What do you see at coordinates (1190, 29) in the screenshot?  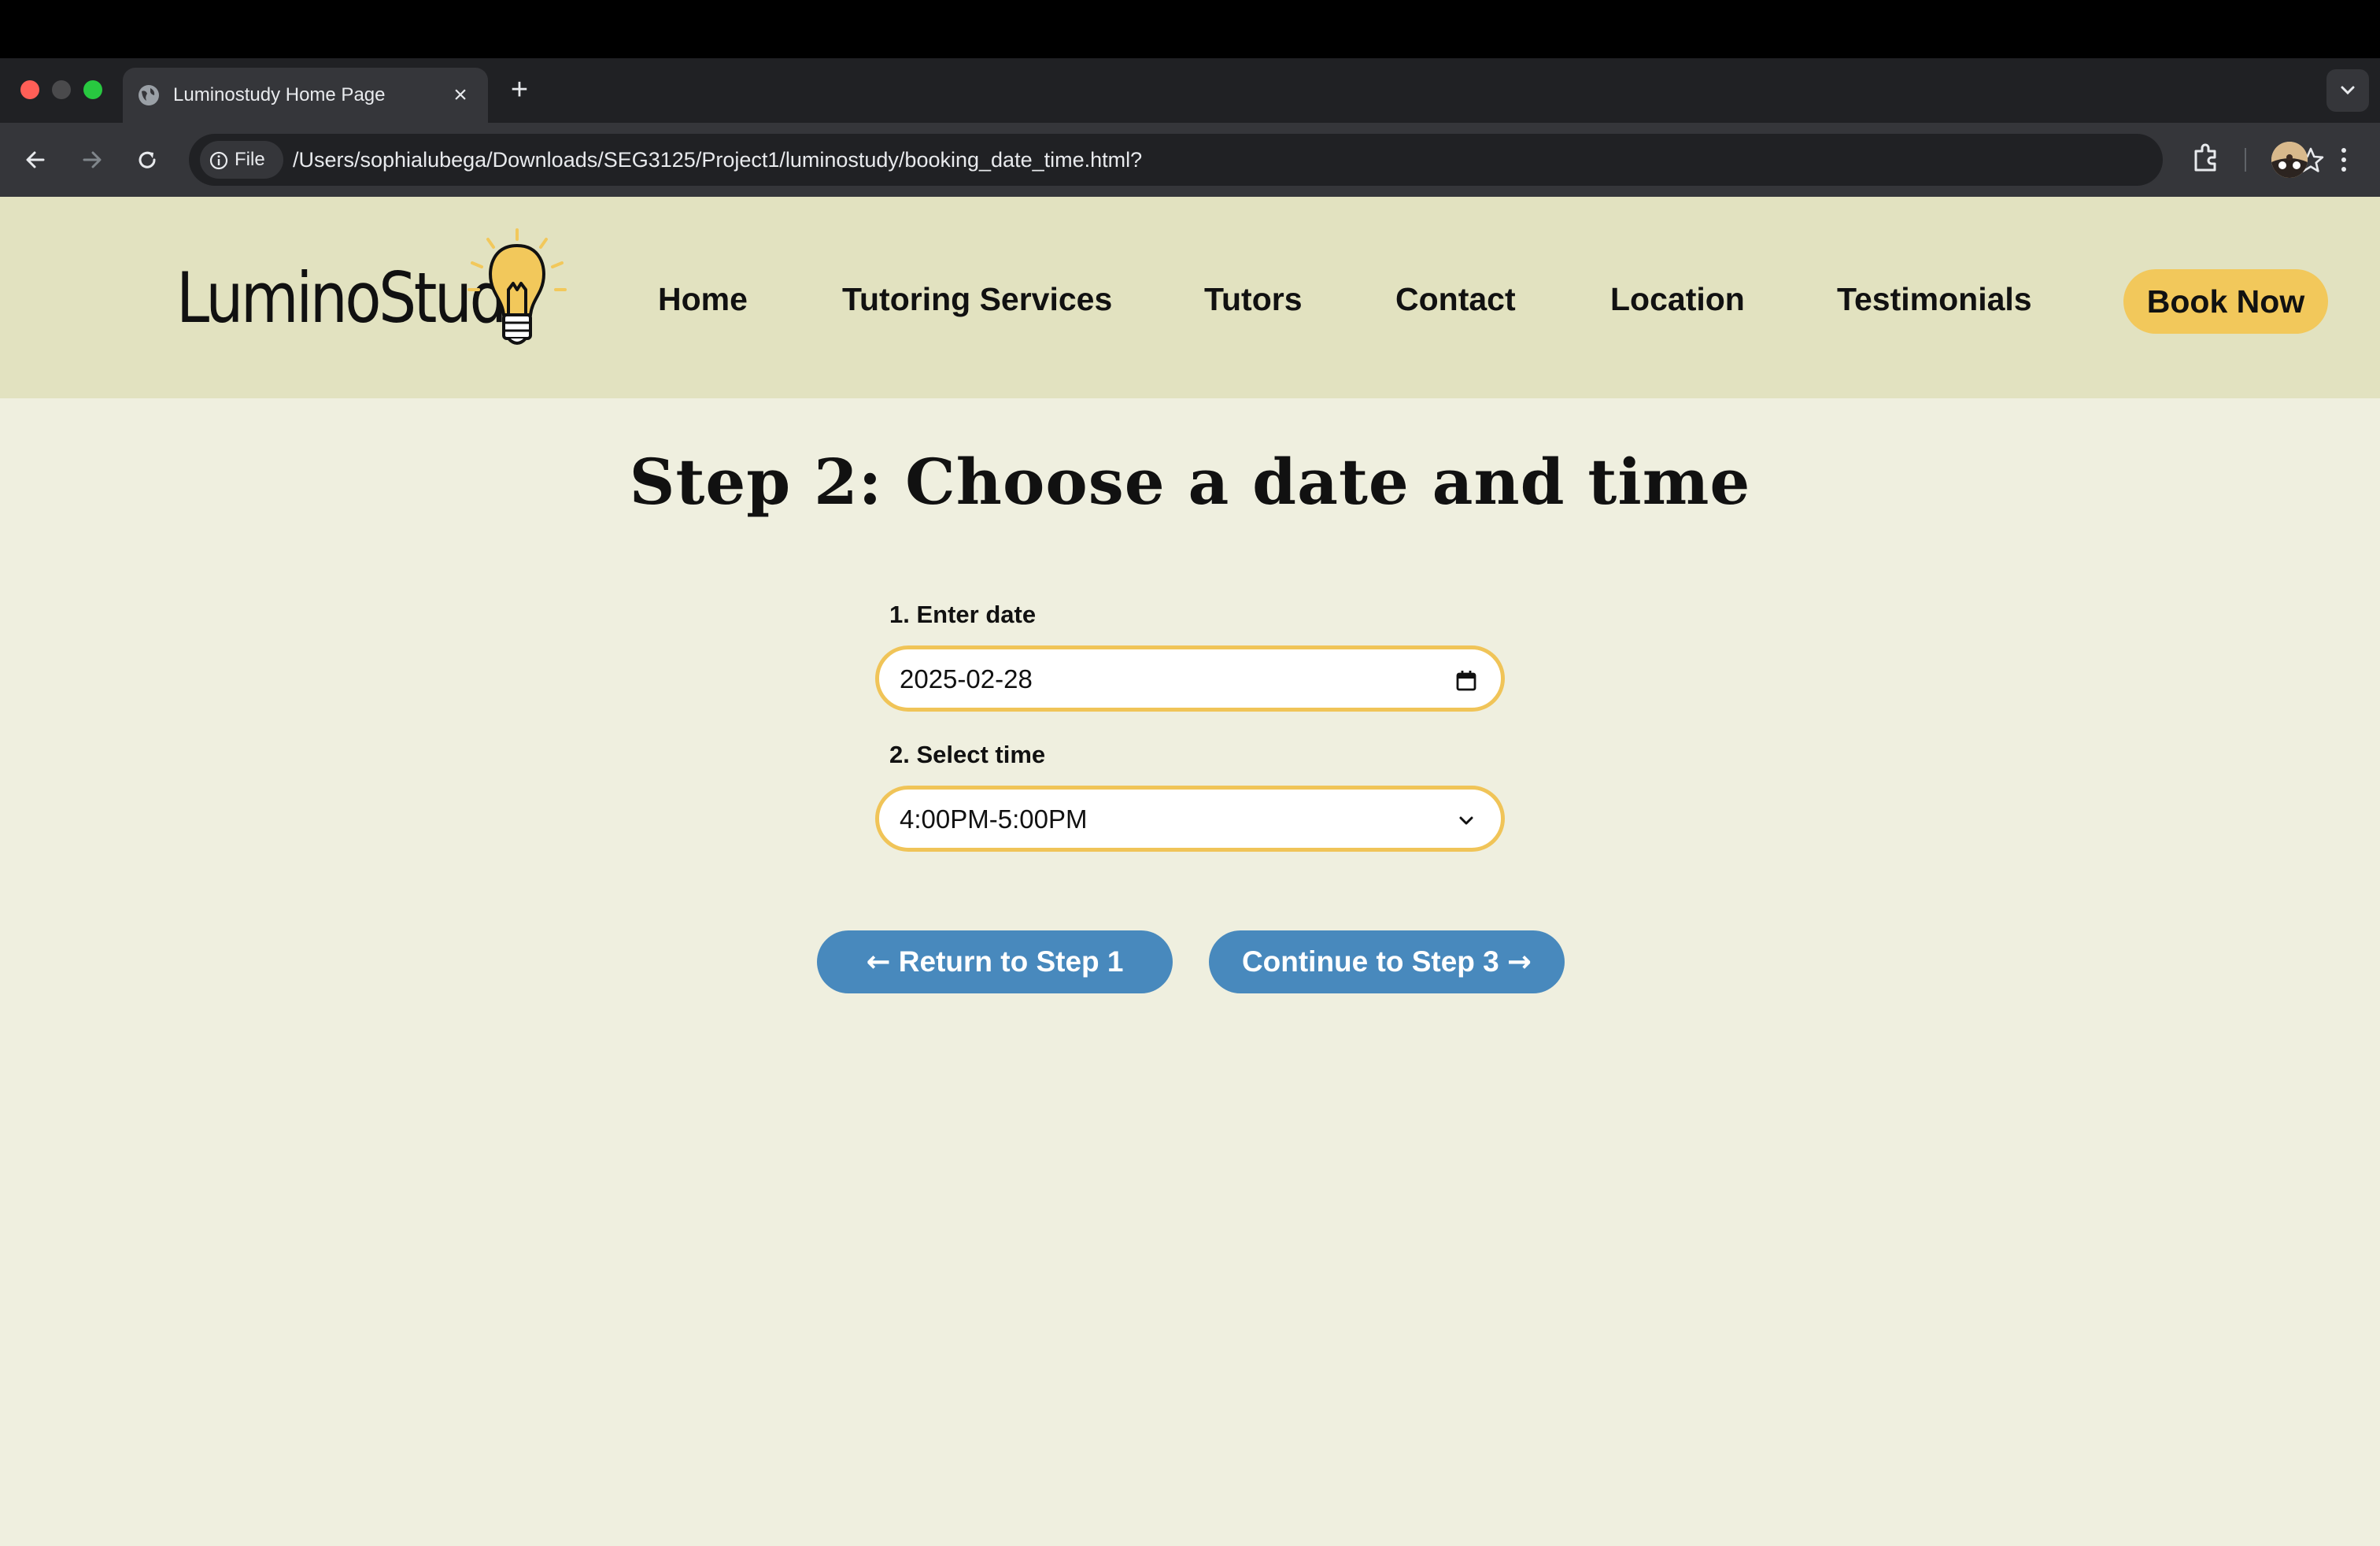 I see `os-top-strip` at bounding box center [1190, 29].